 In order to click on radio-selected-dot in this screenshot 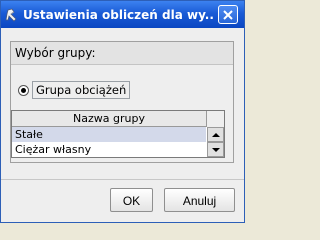, I will do `click(23, 90)`.